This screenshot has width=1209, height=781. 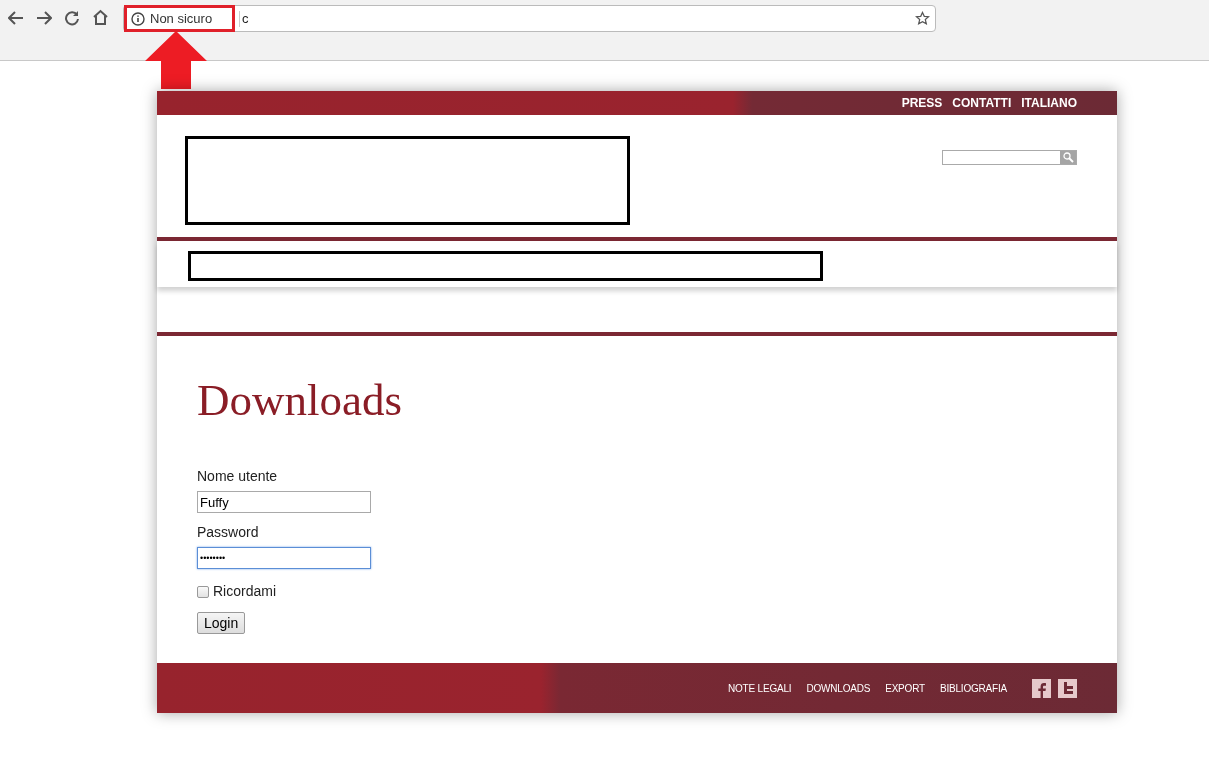 What do you see at coordinates (284, 558) in the screenshot?
I see `password-field: ••••••••` at bounding box center [284, 558].